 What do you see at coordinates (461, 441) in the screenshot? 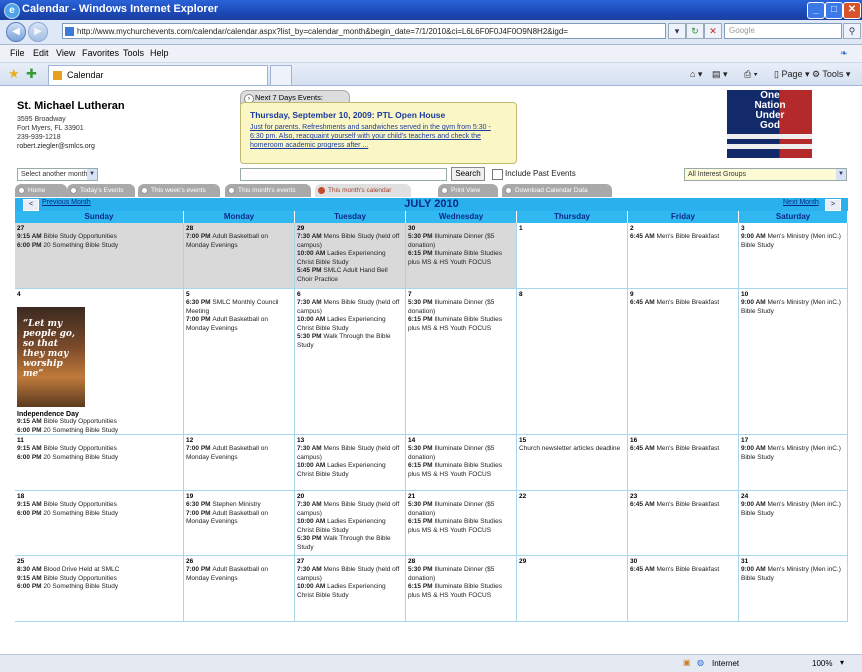
I see `day-number: 14` at bounding box center [461, 441].